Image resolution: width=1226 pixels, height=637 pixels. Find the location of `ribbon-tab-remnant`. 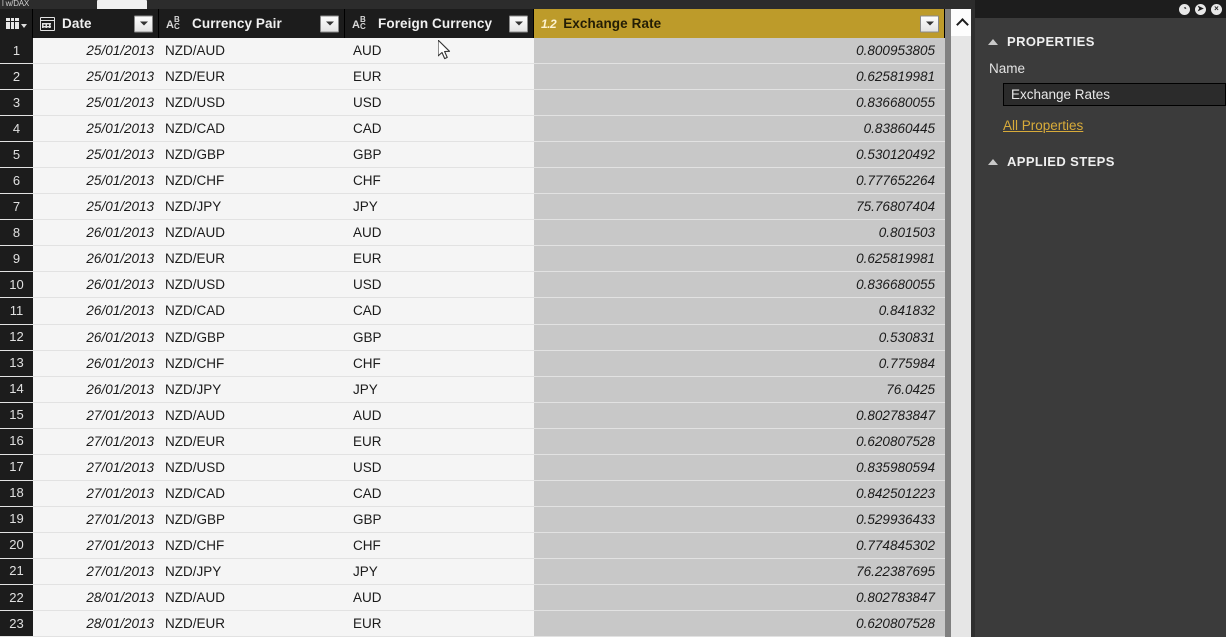

ribbon-tab-remnant is located at coordinates (122, 4).